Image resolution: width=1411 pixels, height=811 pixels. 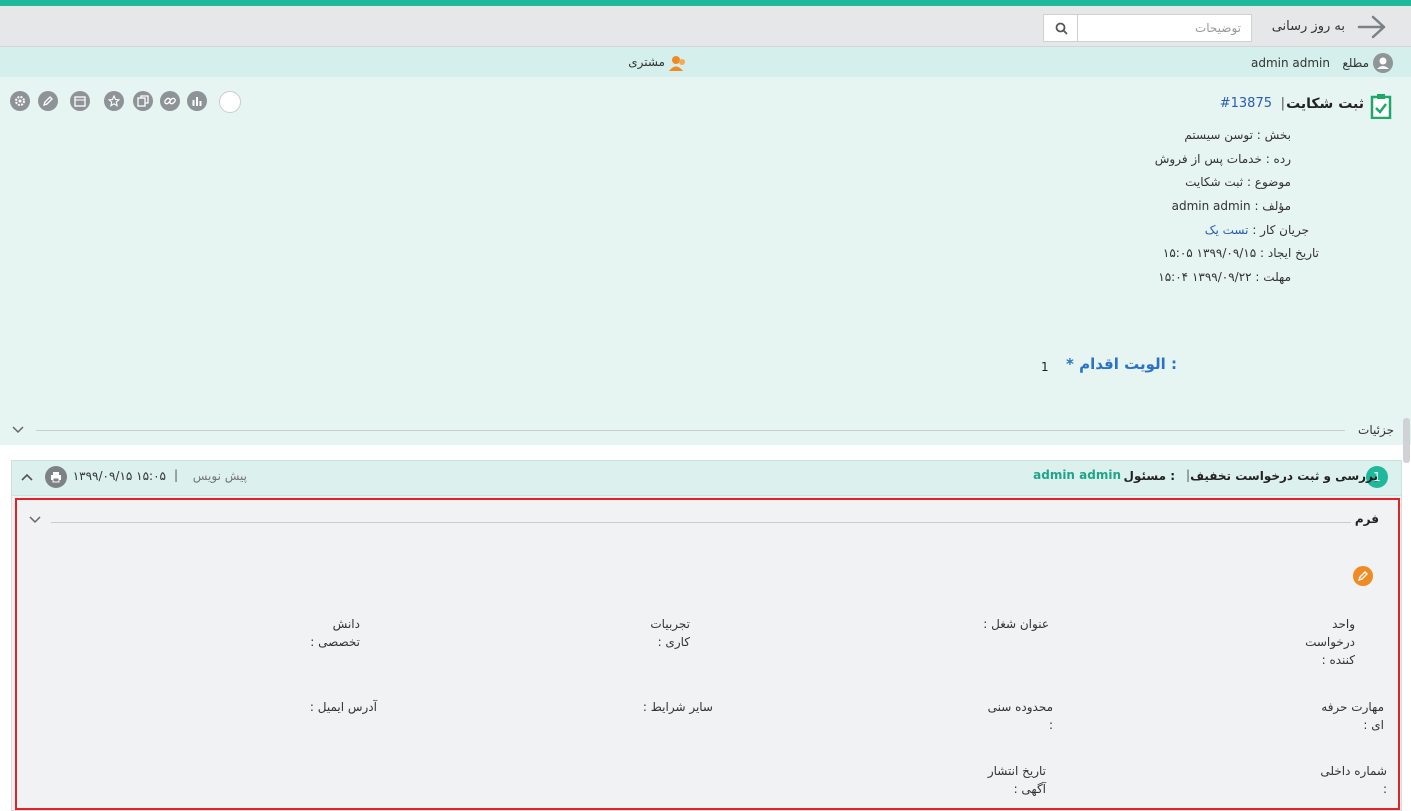 I want to click on link-button, so click(x=170, y=101).